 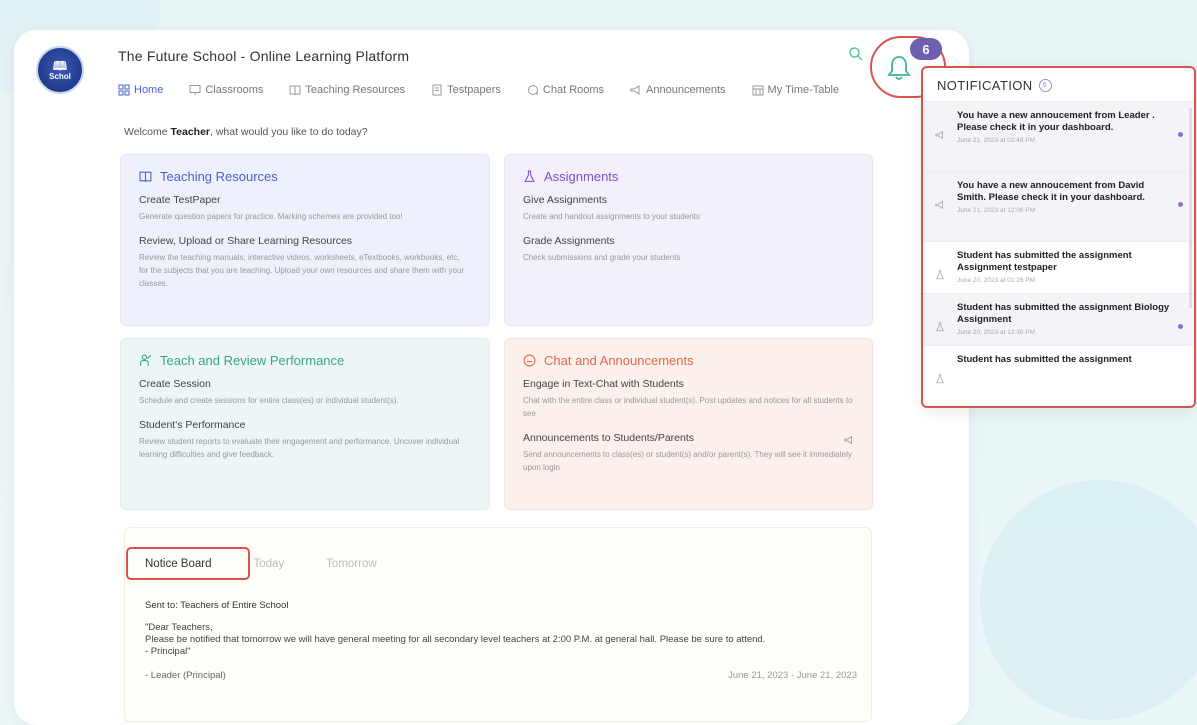 I want to click on nav-classrooms: Classrooms, so click(x=226, y=90).